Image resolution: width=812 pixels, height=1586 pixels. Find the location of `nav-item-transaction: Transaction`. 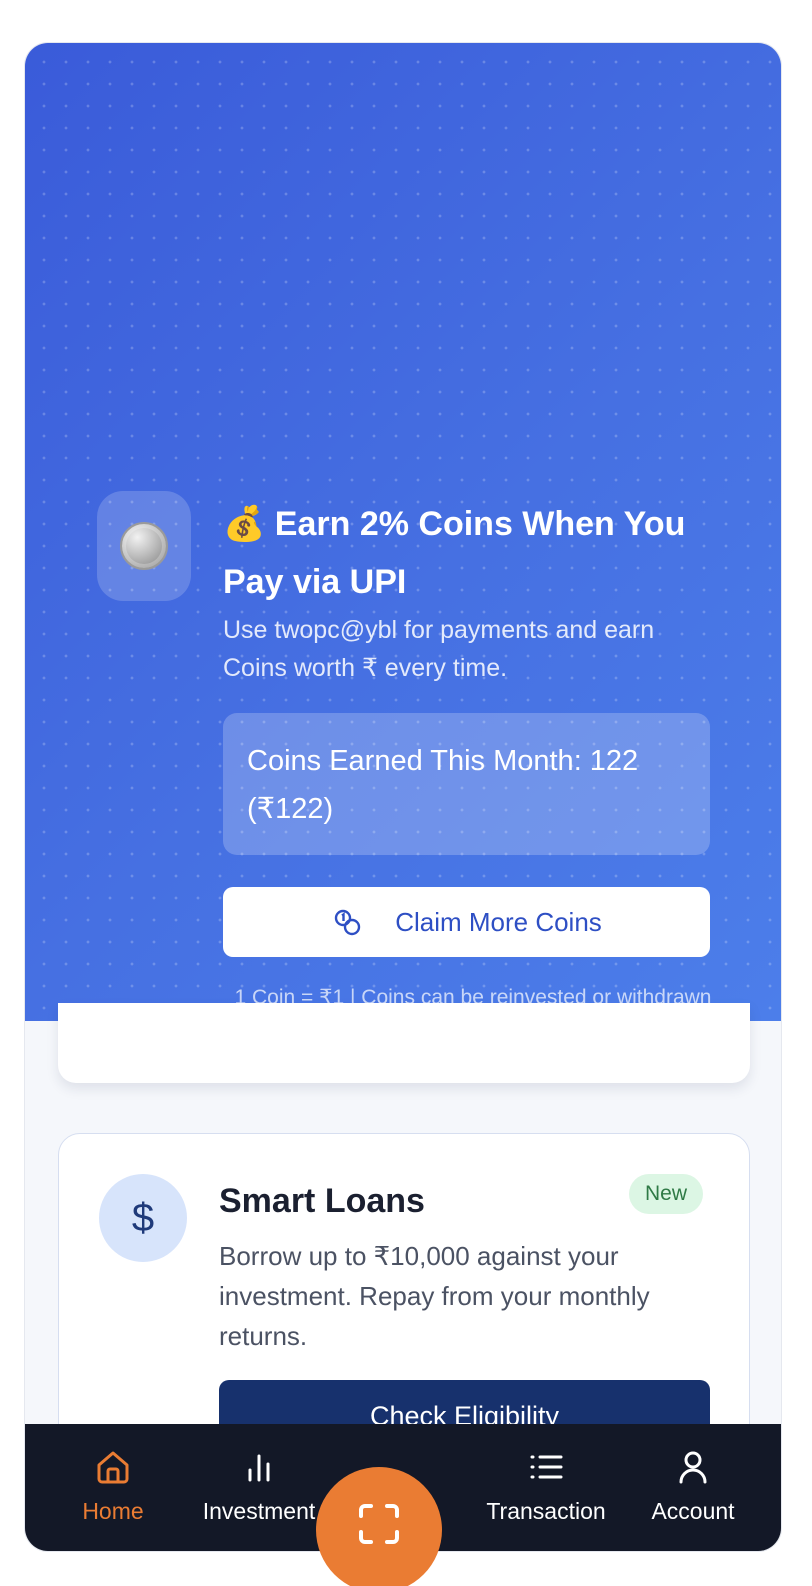

nav-item-transaction: Transaction is located at coordinates (546, 1487).